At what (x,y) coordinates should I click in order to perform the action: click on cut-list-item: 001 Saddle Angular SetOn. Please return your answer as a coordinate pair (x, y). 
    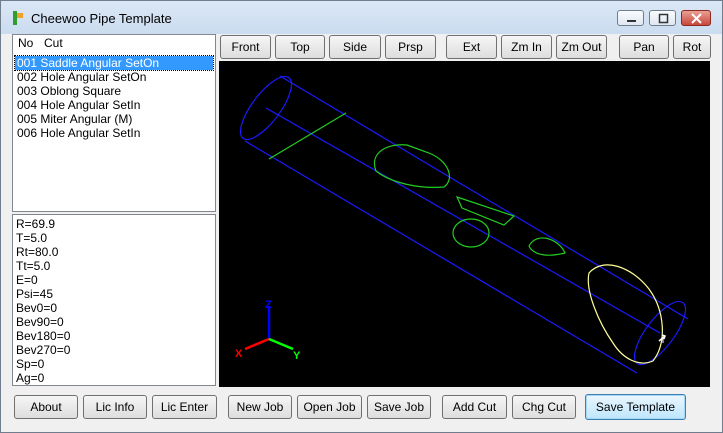
    Looking at the image, I should click on (114, 63).